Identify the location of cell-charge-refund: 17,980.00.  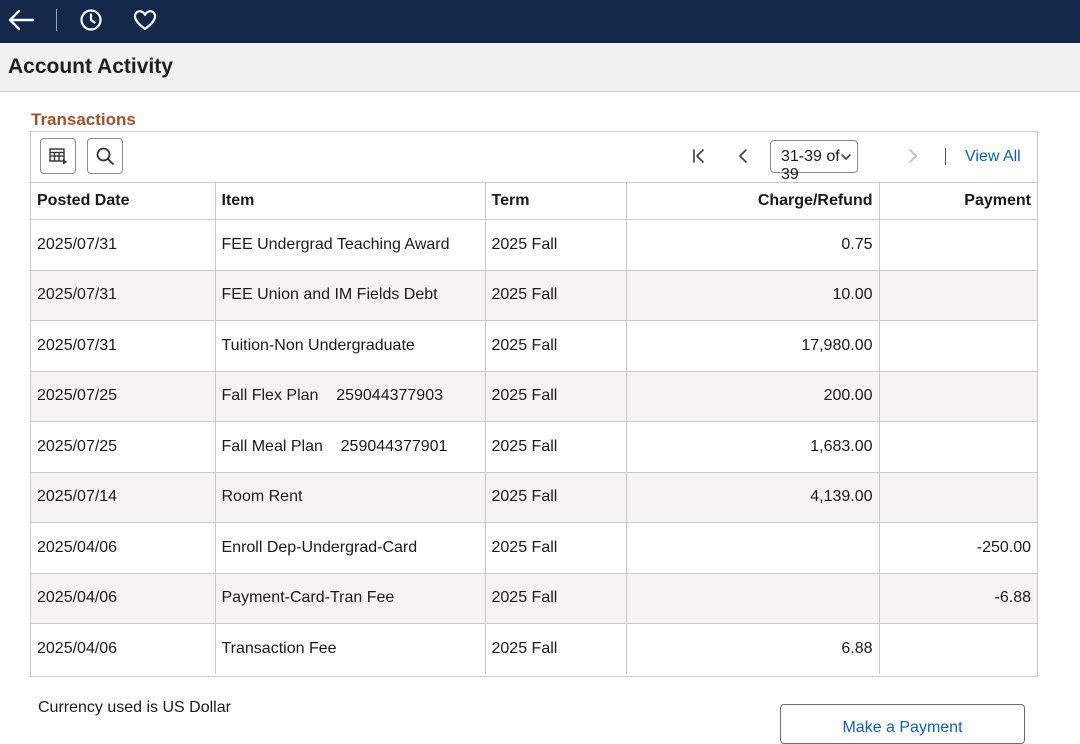
(753, 346).